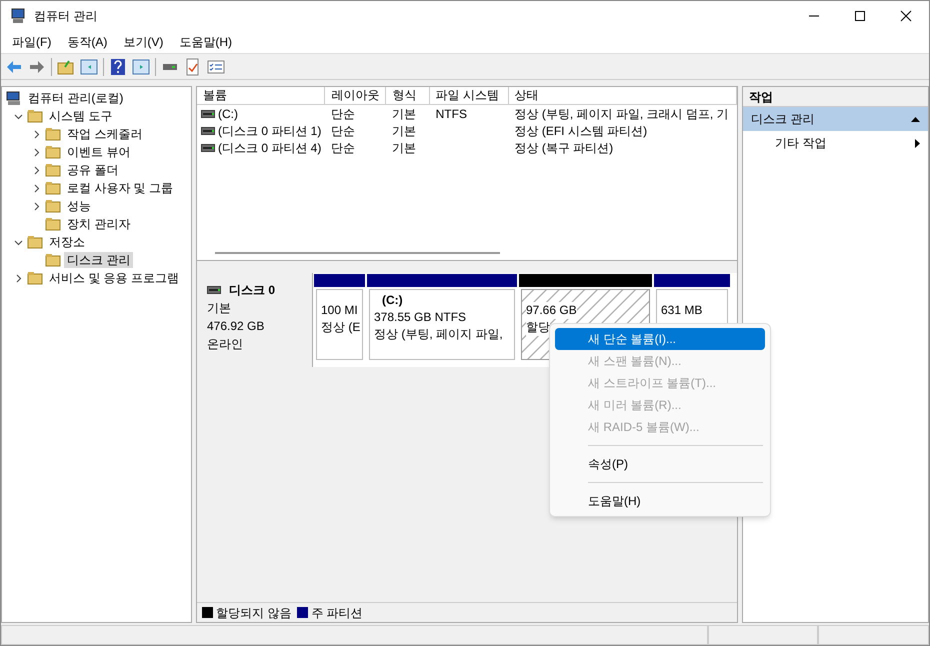 The image size is (930, 646). Describe the element at coordinates (270, 148) in the screenshot. I see `table-cell-text: (디스크 0 파티션 4)` at that location.